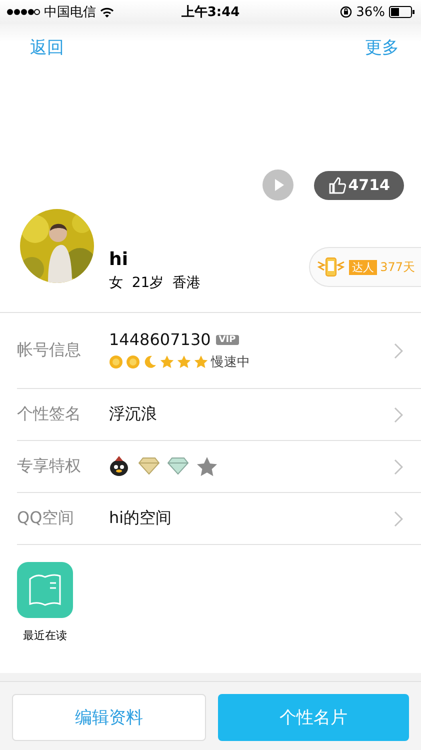 This screenshot has height=750, width=421. What do you see at coordinates (150, 362) in the screenshot?
I see `moon-icon` at bounding box center [150, 362].